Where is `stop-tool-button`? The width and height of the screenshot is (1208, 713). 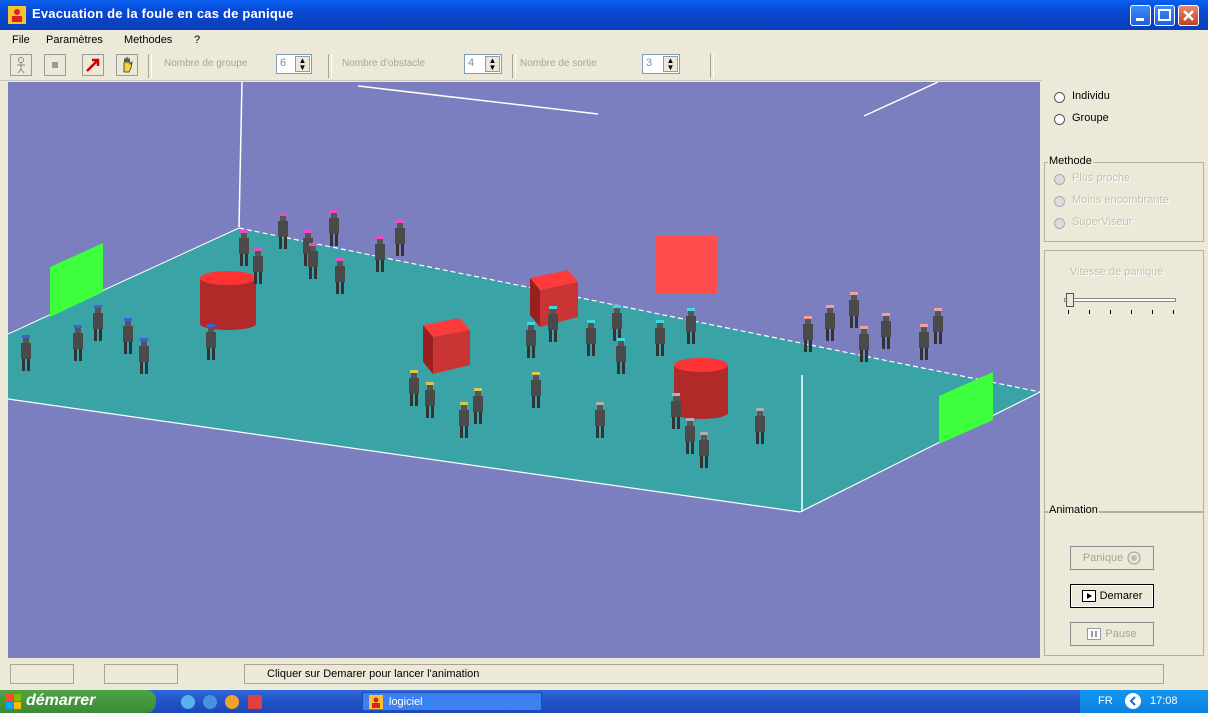 stop-tool-button is located at coordinates (55, 65).